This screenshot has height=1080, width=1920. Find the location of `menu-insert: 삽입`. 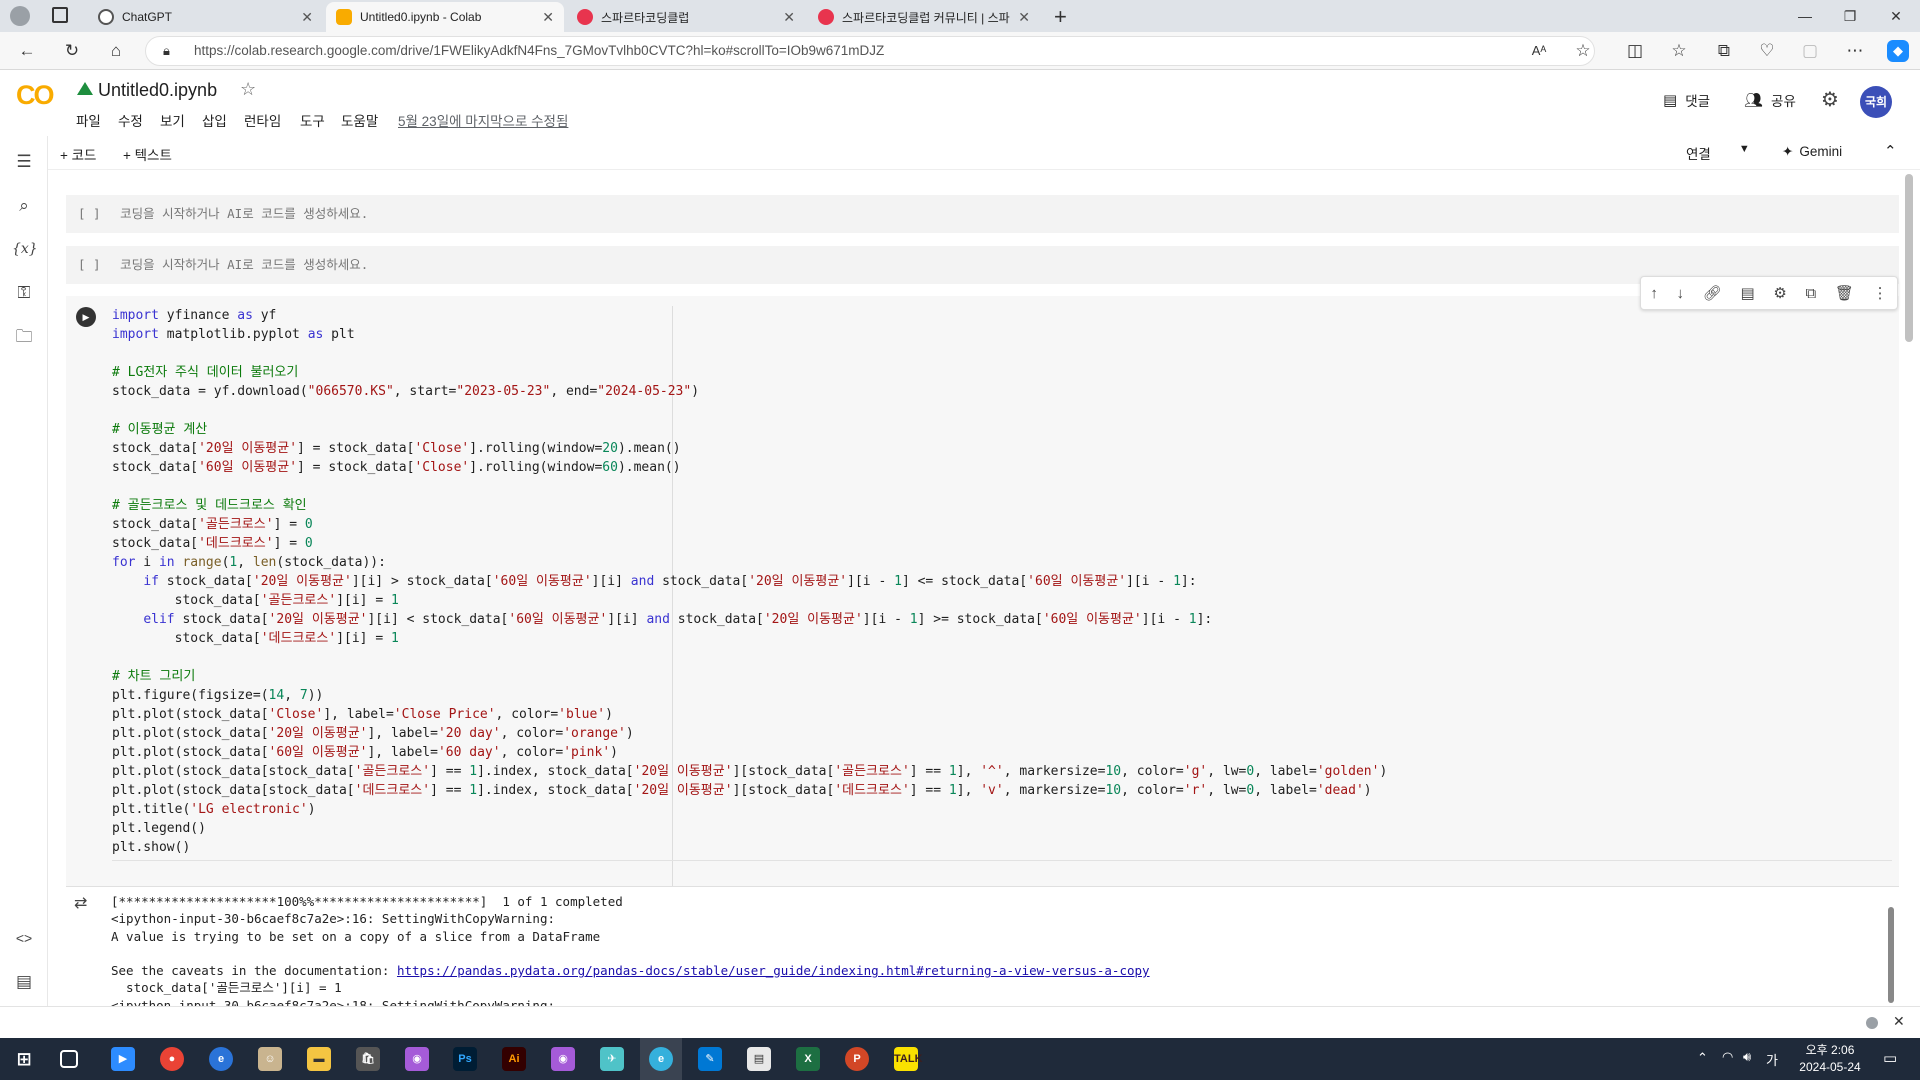

menu-insert: 삽입 is located at coordinates (214, 120).